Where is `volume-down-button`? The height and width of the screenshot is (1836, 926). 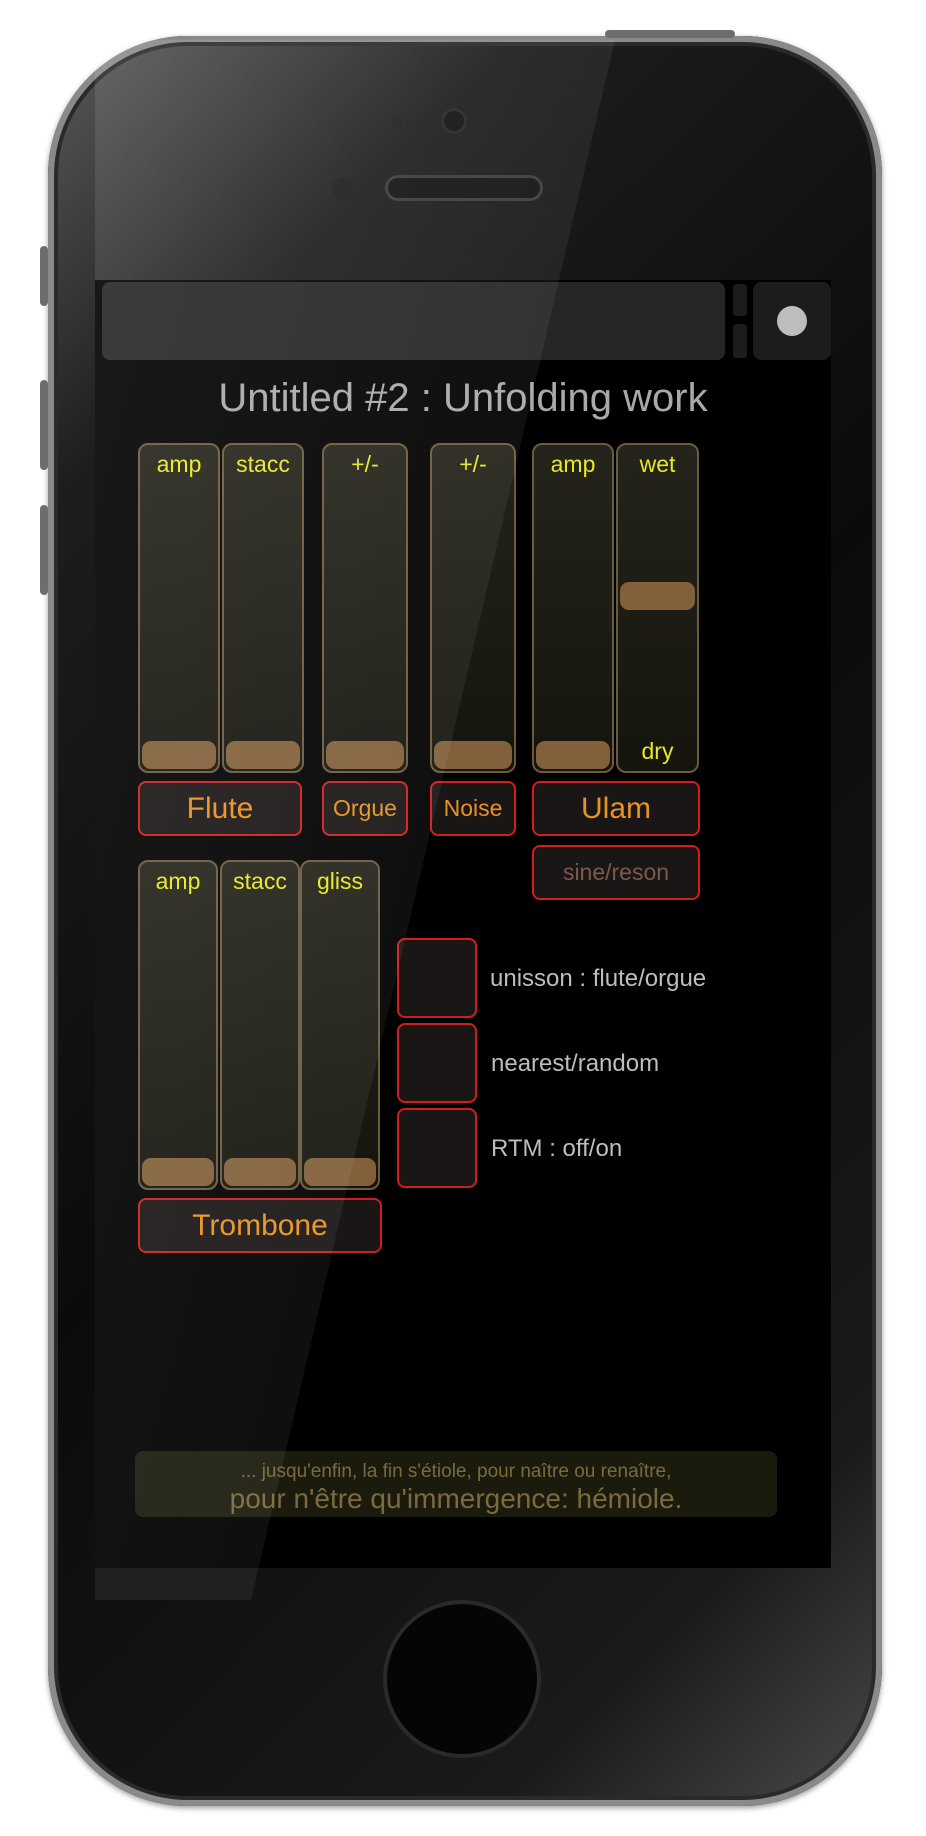 volume-down-button is located at coordinates (44, 550).